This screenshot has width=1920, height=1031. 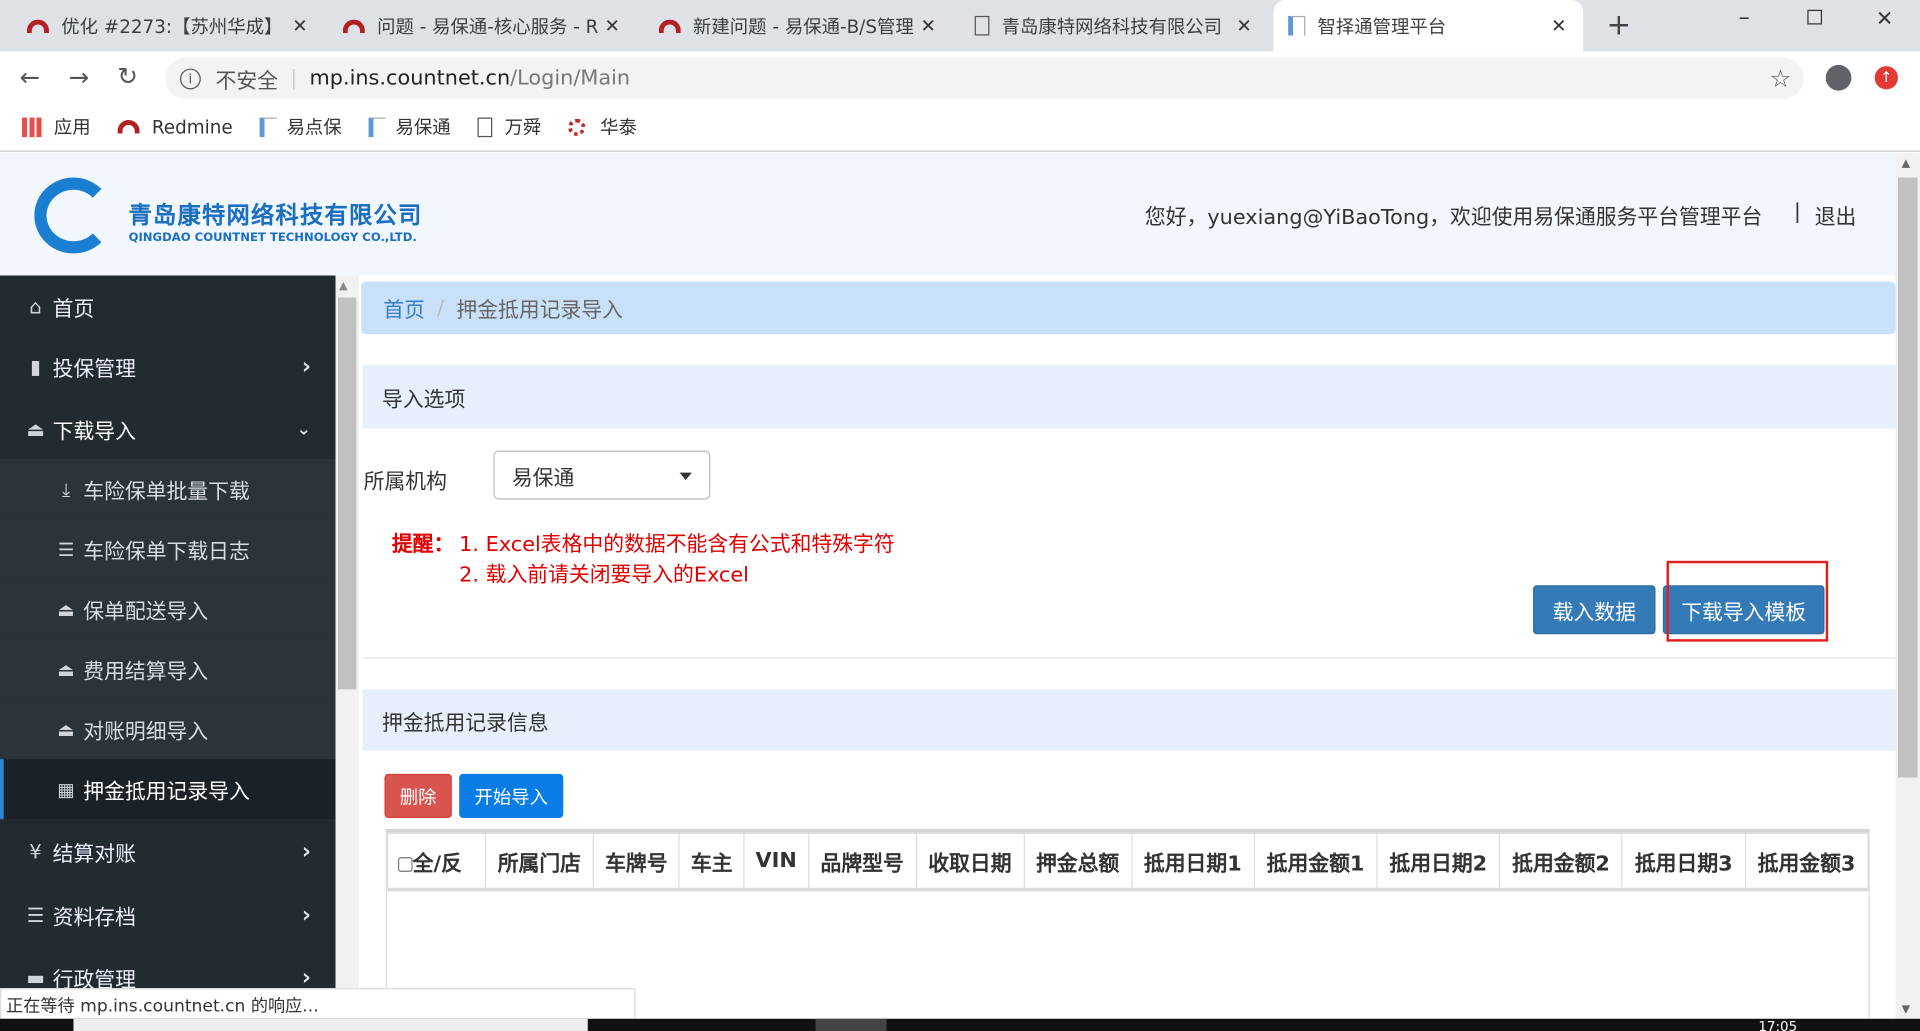 What do you see at coordinates (272, 238) in the screenshot?
I see `company-name-en: QINGDAO COUNTNET TECHNOLOGY CO.,LTD.` at bounding box center [272, 238].